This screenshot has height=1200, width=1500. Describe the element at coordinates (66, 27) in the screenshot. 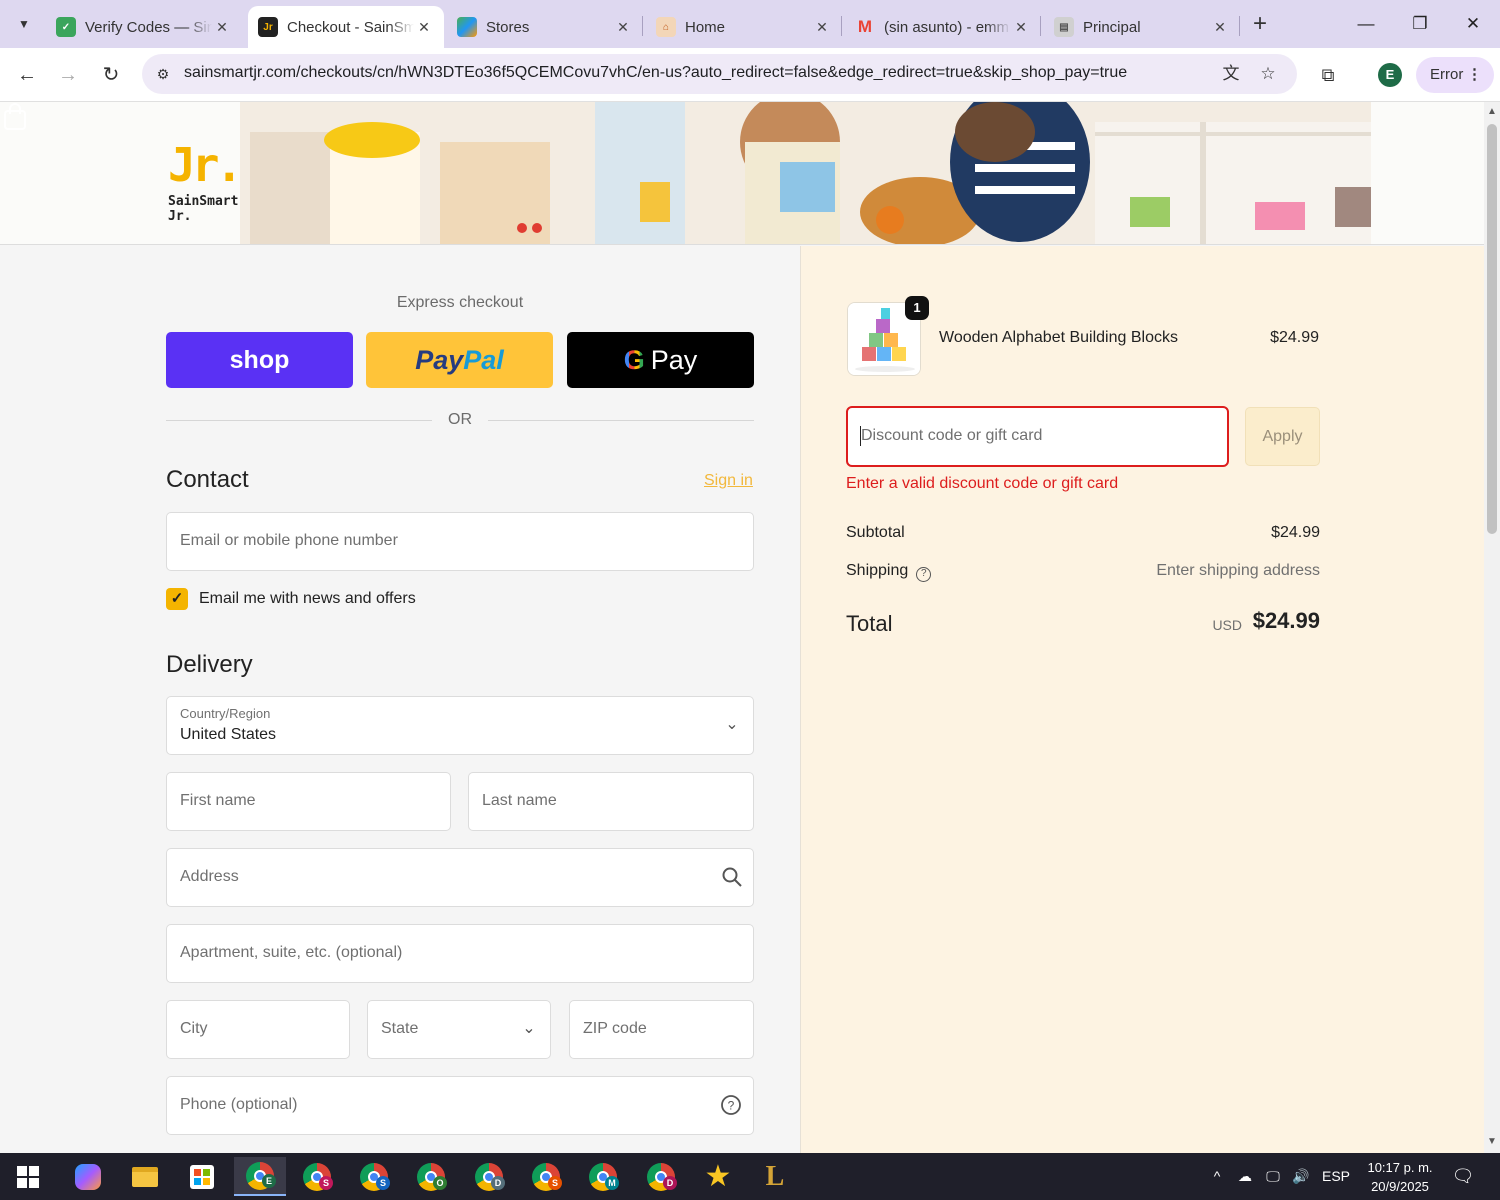

I see `verify-favicon: ✓` at that location.